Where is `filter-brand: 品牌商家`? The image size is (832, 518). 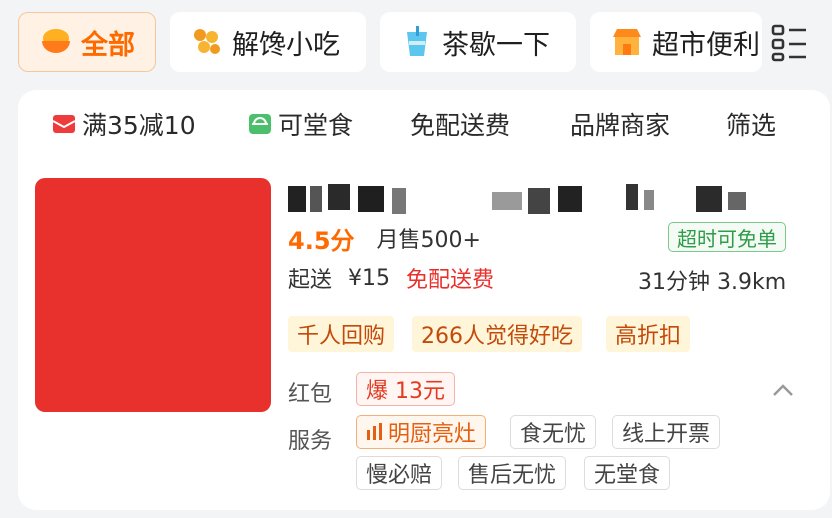 filter-brand: 品牌商家 is located at coordinates (620, 124).